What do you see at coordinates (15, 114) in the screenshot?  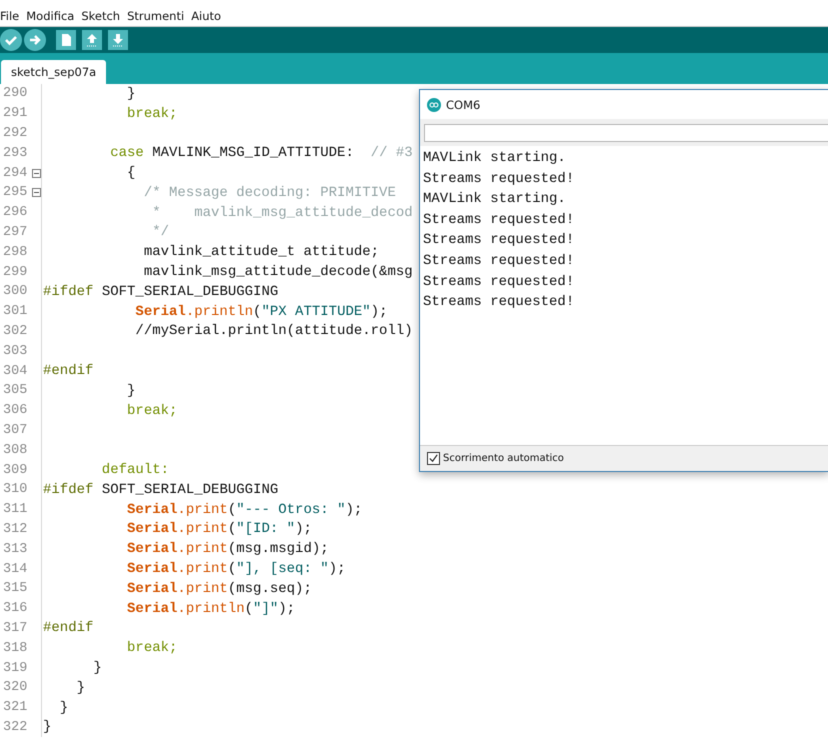 I see `line-number: 291` at bounding box center [15, 114].